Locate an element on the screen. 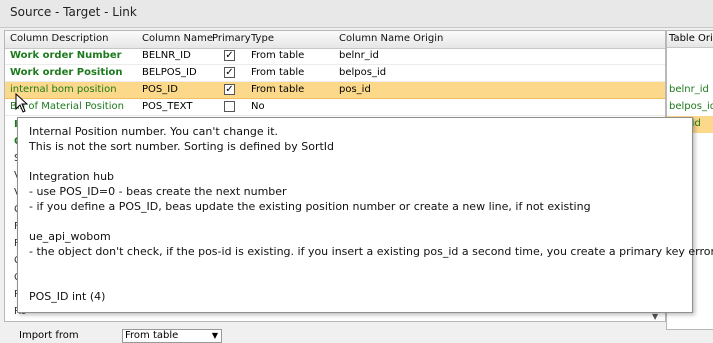 The width and height of the screenshot is (713, 343). header-type: Type is located at coordinates (262, 38).